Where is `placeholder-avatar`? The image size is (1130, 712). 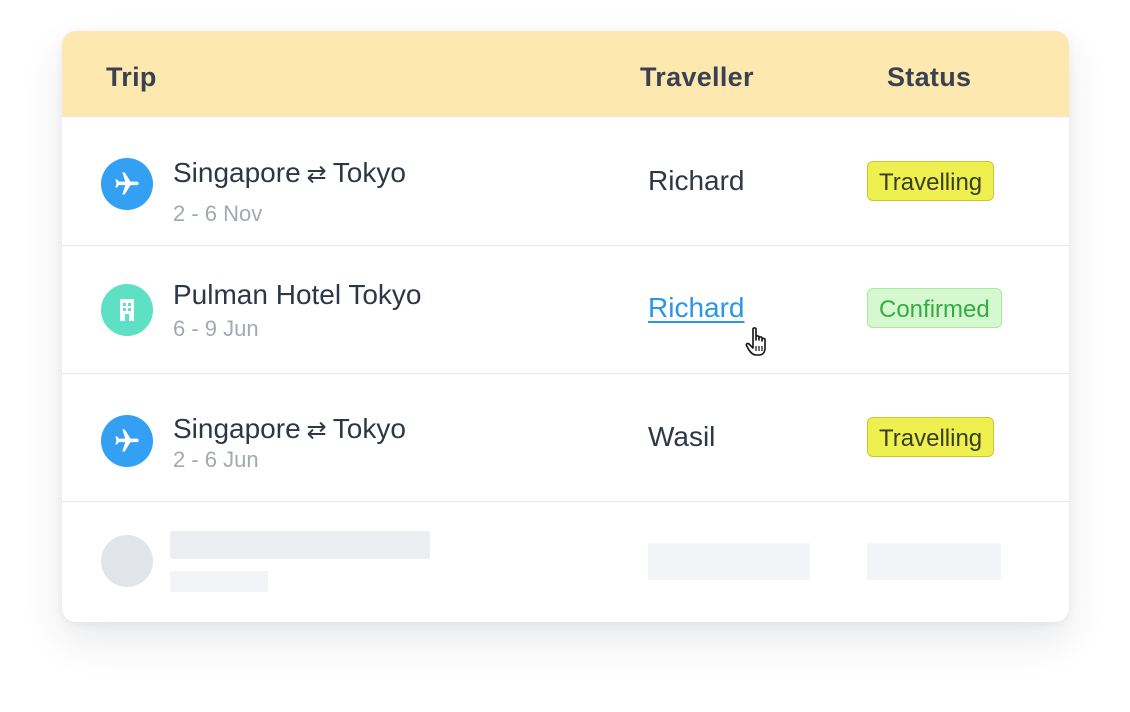 placeholder-avatar is located at coordinates (127, 561).